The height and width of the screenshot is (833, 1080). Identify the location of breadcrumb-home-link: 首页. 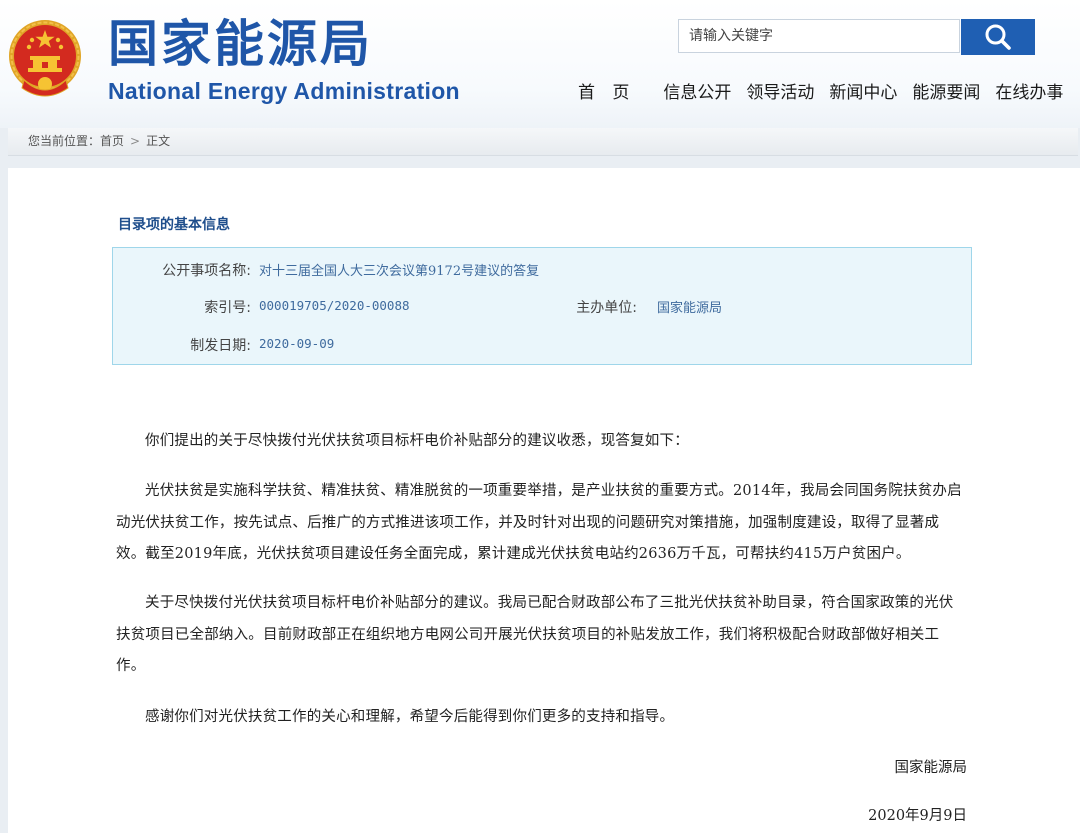
(112, 141).